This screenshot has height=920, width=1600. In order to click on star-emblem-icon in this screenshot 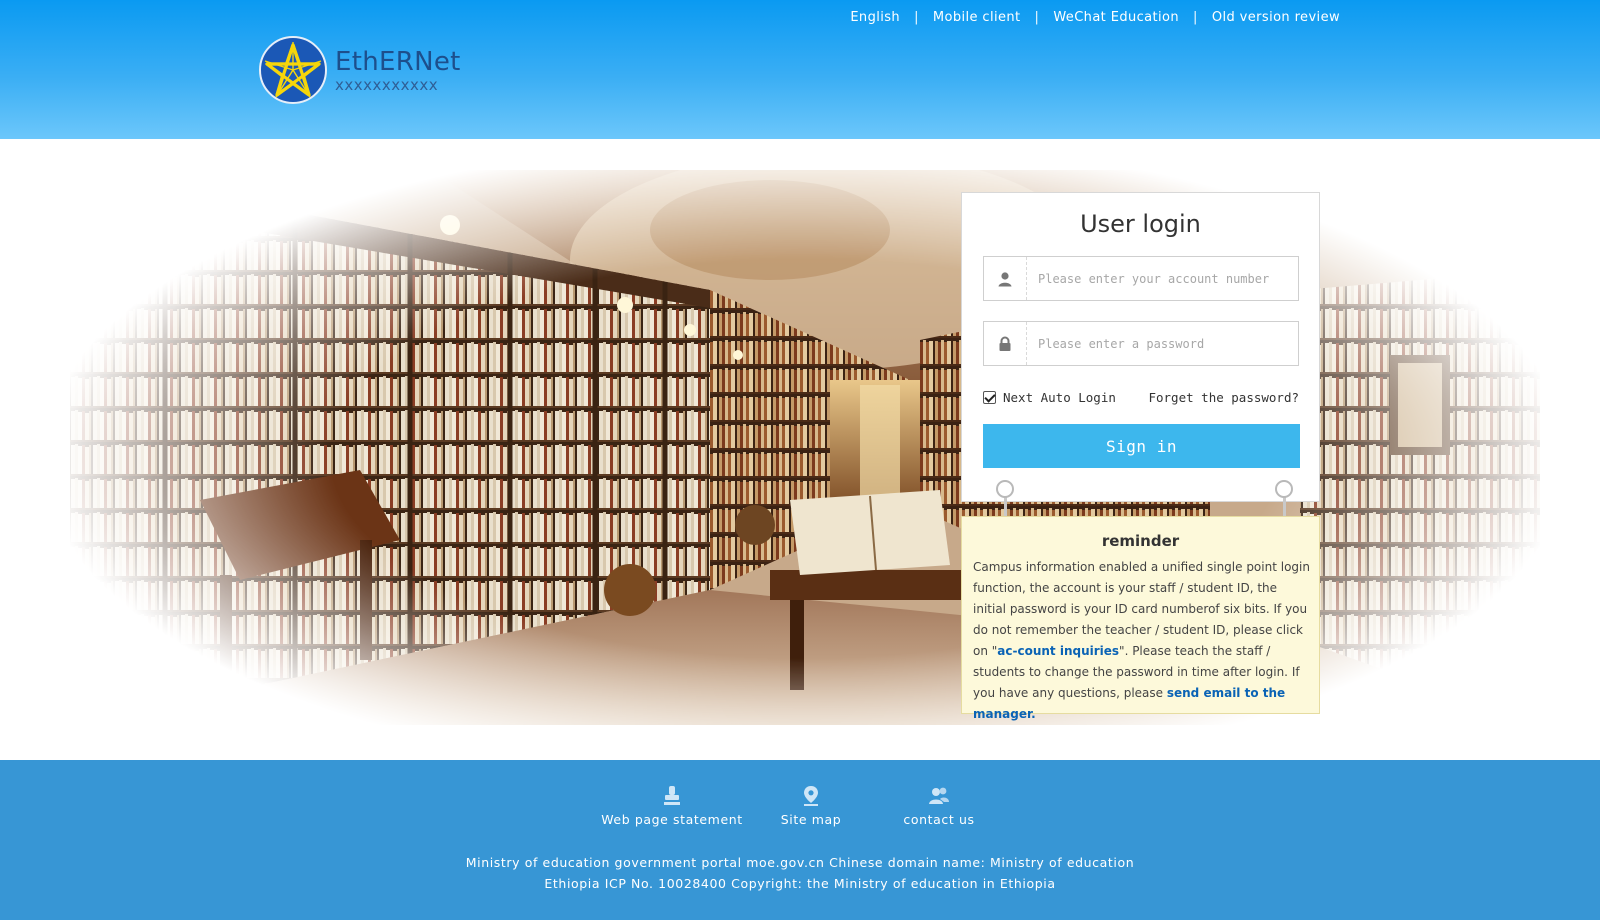, I will do `click(293, 70)`.